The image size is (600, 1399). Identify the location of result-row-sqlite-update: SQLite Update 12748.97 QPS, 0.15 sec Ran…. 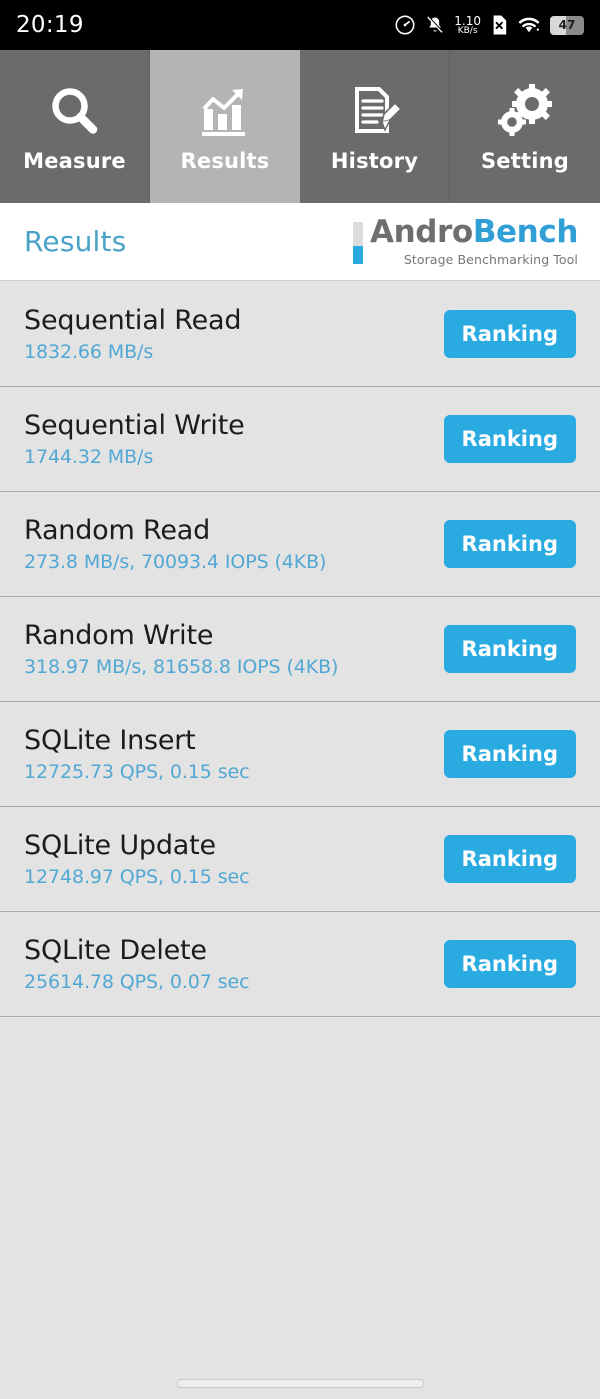
(300, 859).